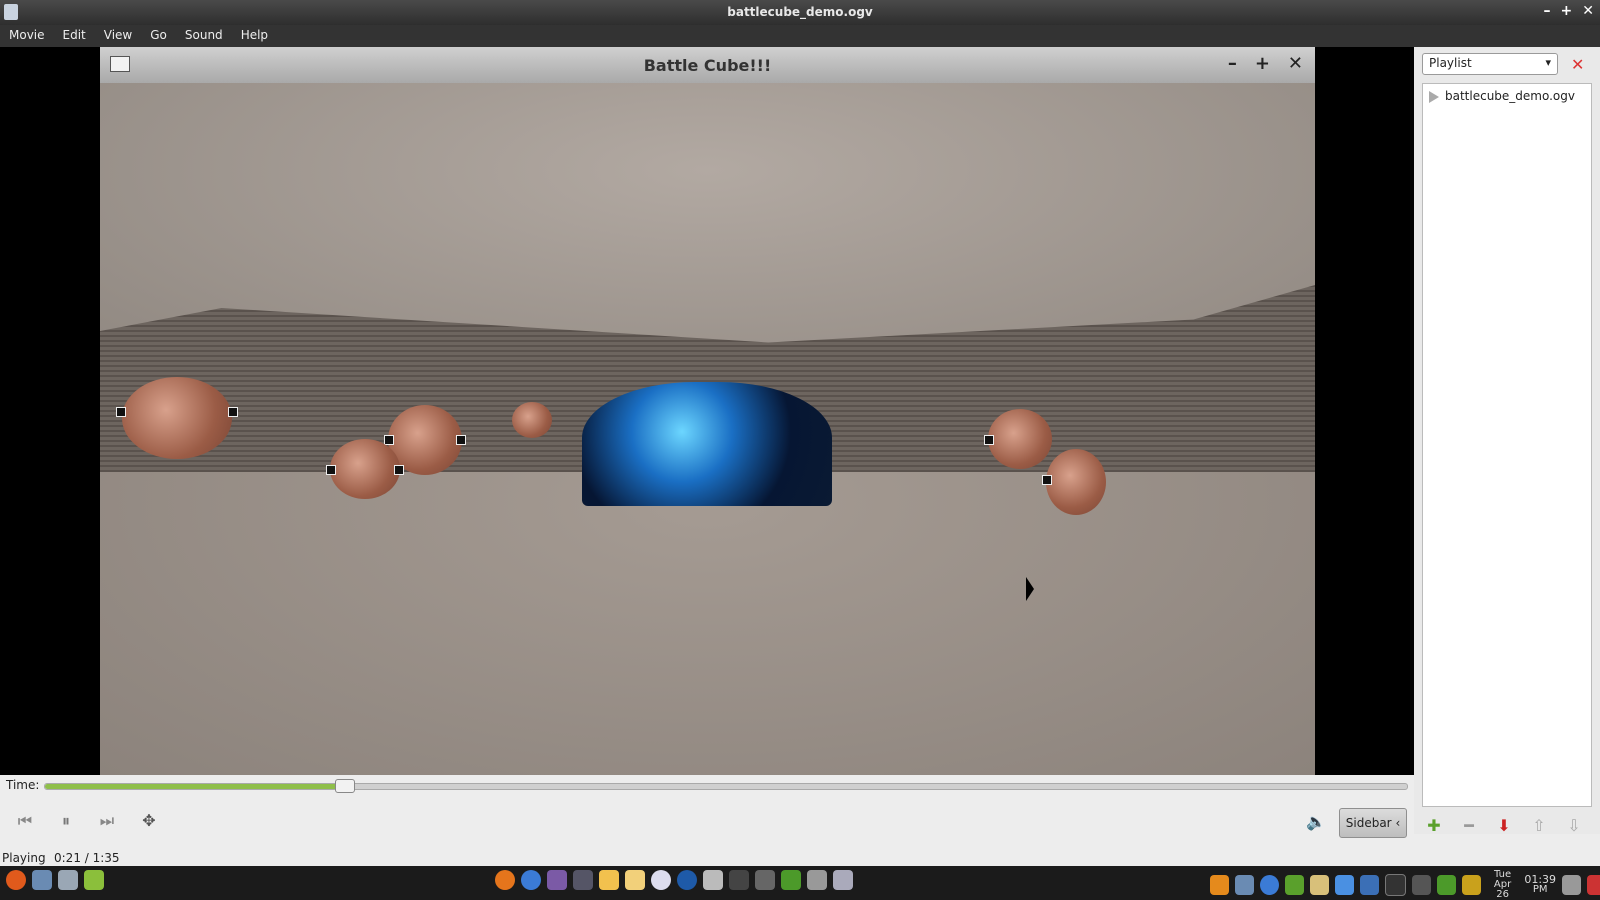 The width and height of the screenshot is (1600, 900). Describe the element at coordinates (1471, 885) in the screenshot. I see `load-graph-icon` at that location.